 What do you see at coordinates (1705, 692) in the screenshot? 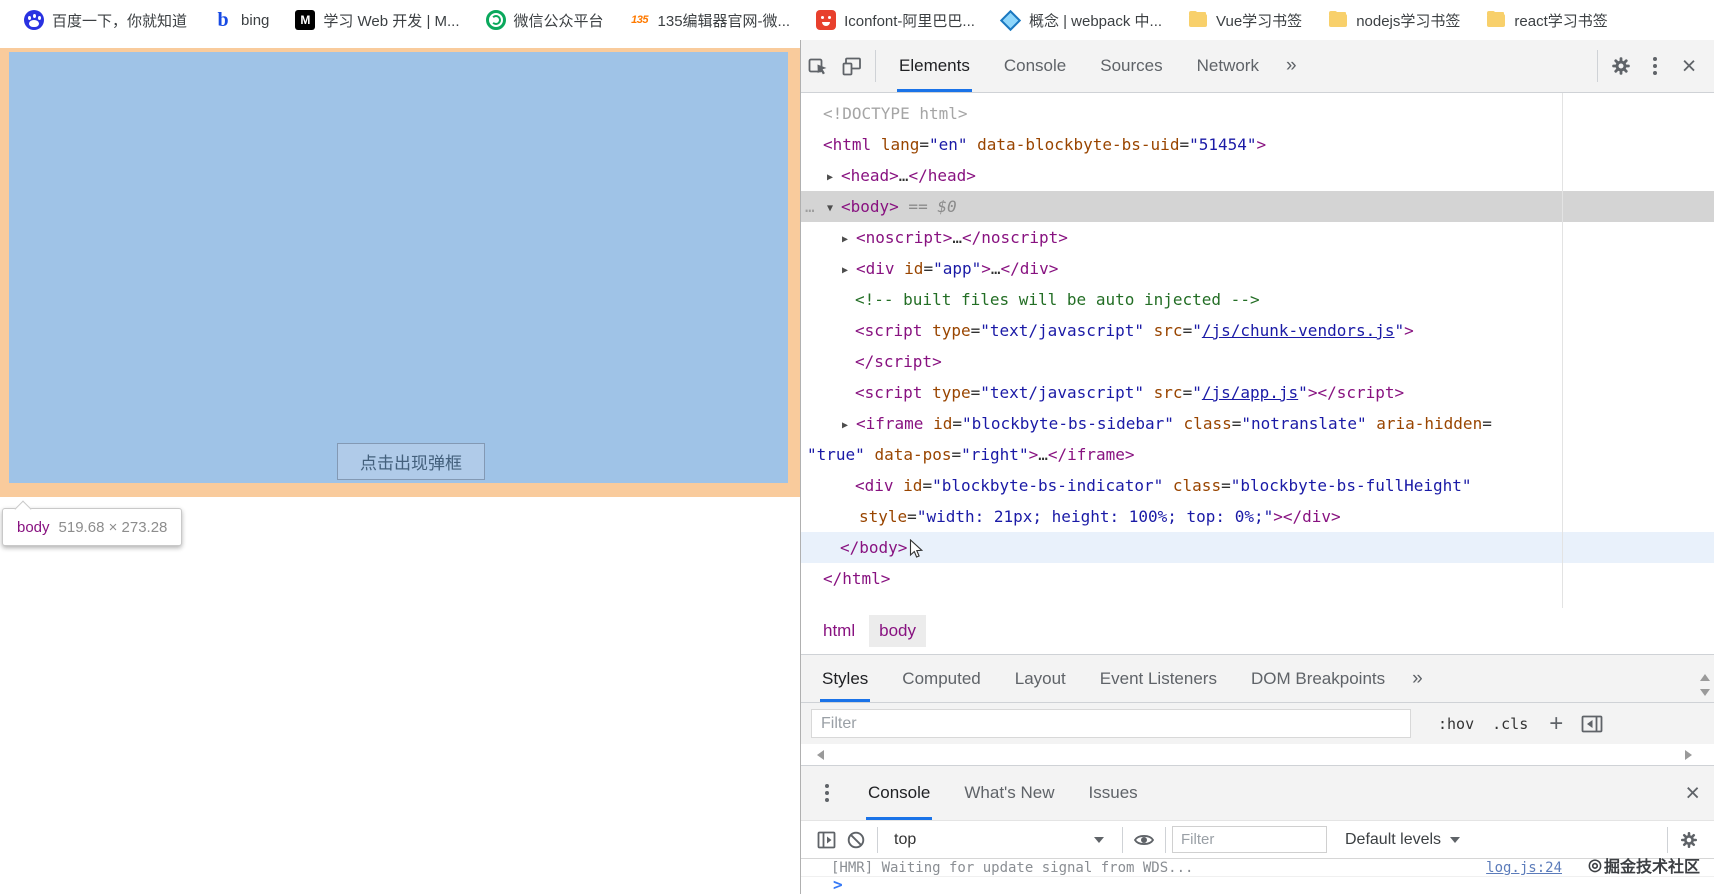
I see `scroll-down-icon` at bounding box center [1705, 692].